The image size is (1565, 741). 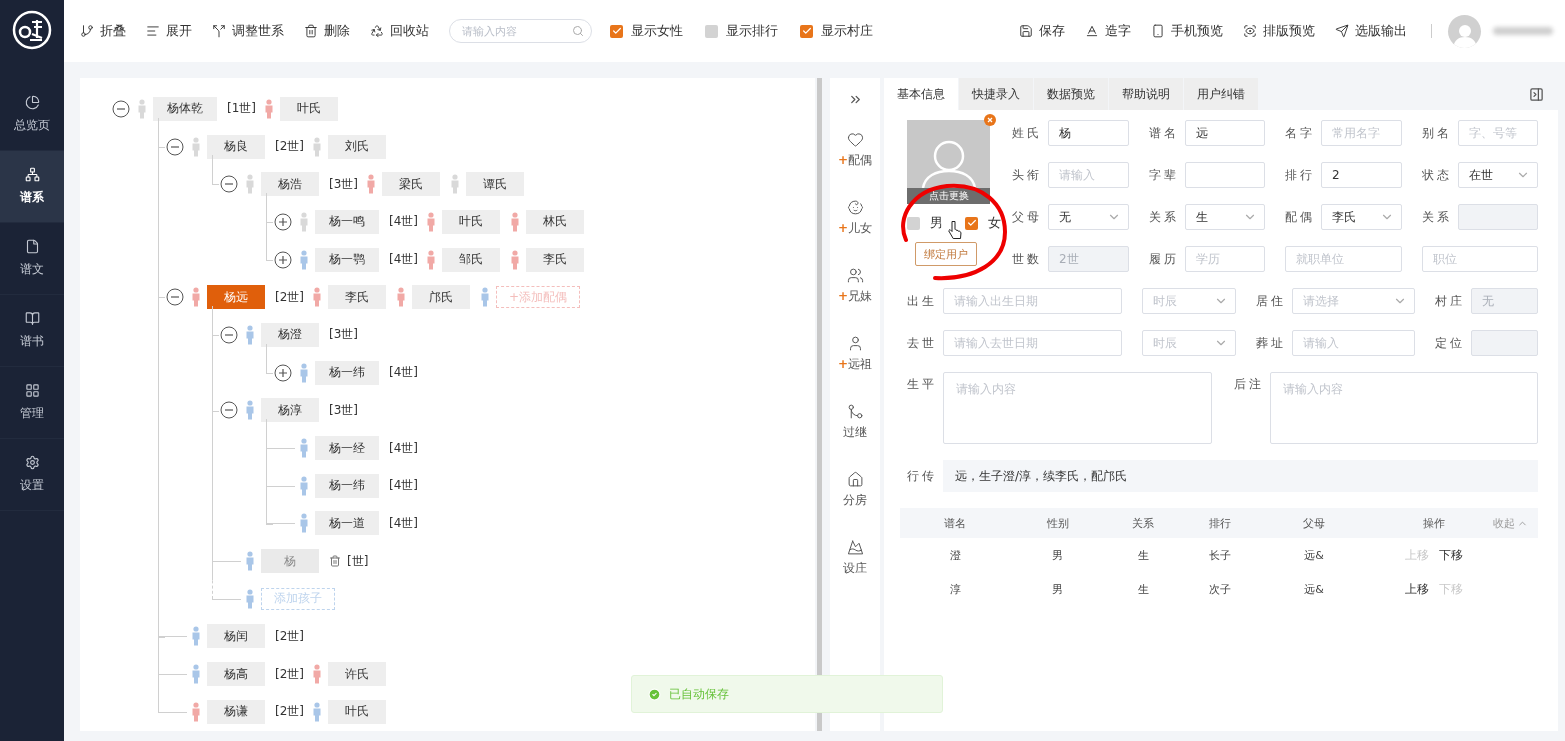 What do you see at coordinates (1224, 217) in the screenshot?
I see `select-field: 生` at bounding box center [1224, 217].